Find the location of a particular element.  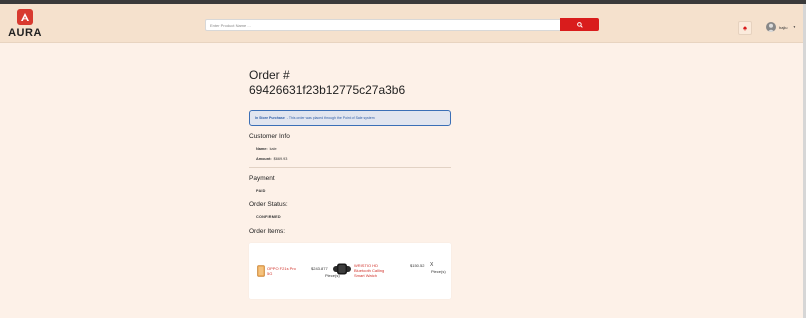

item-name: WRISTIO HD Bluetooth Calling Smart Watch is located at coordinates (369, 270).